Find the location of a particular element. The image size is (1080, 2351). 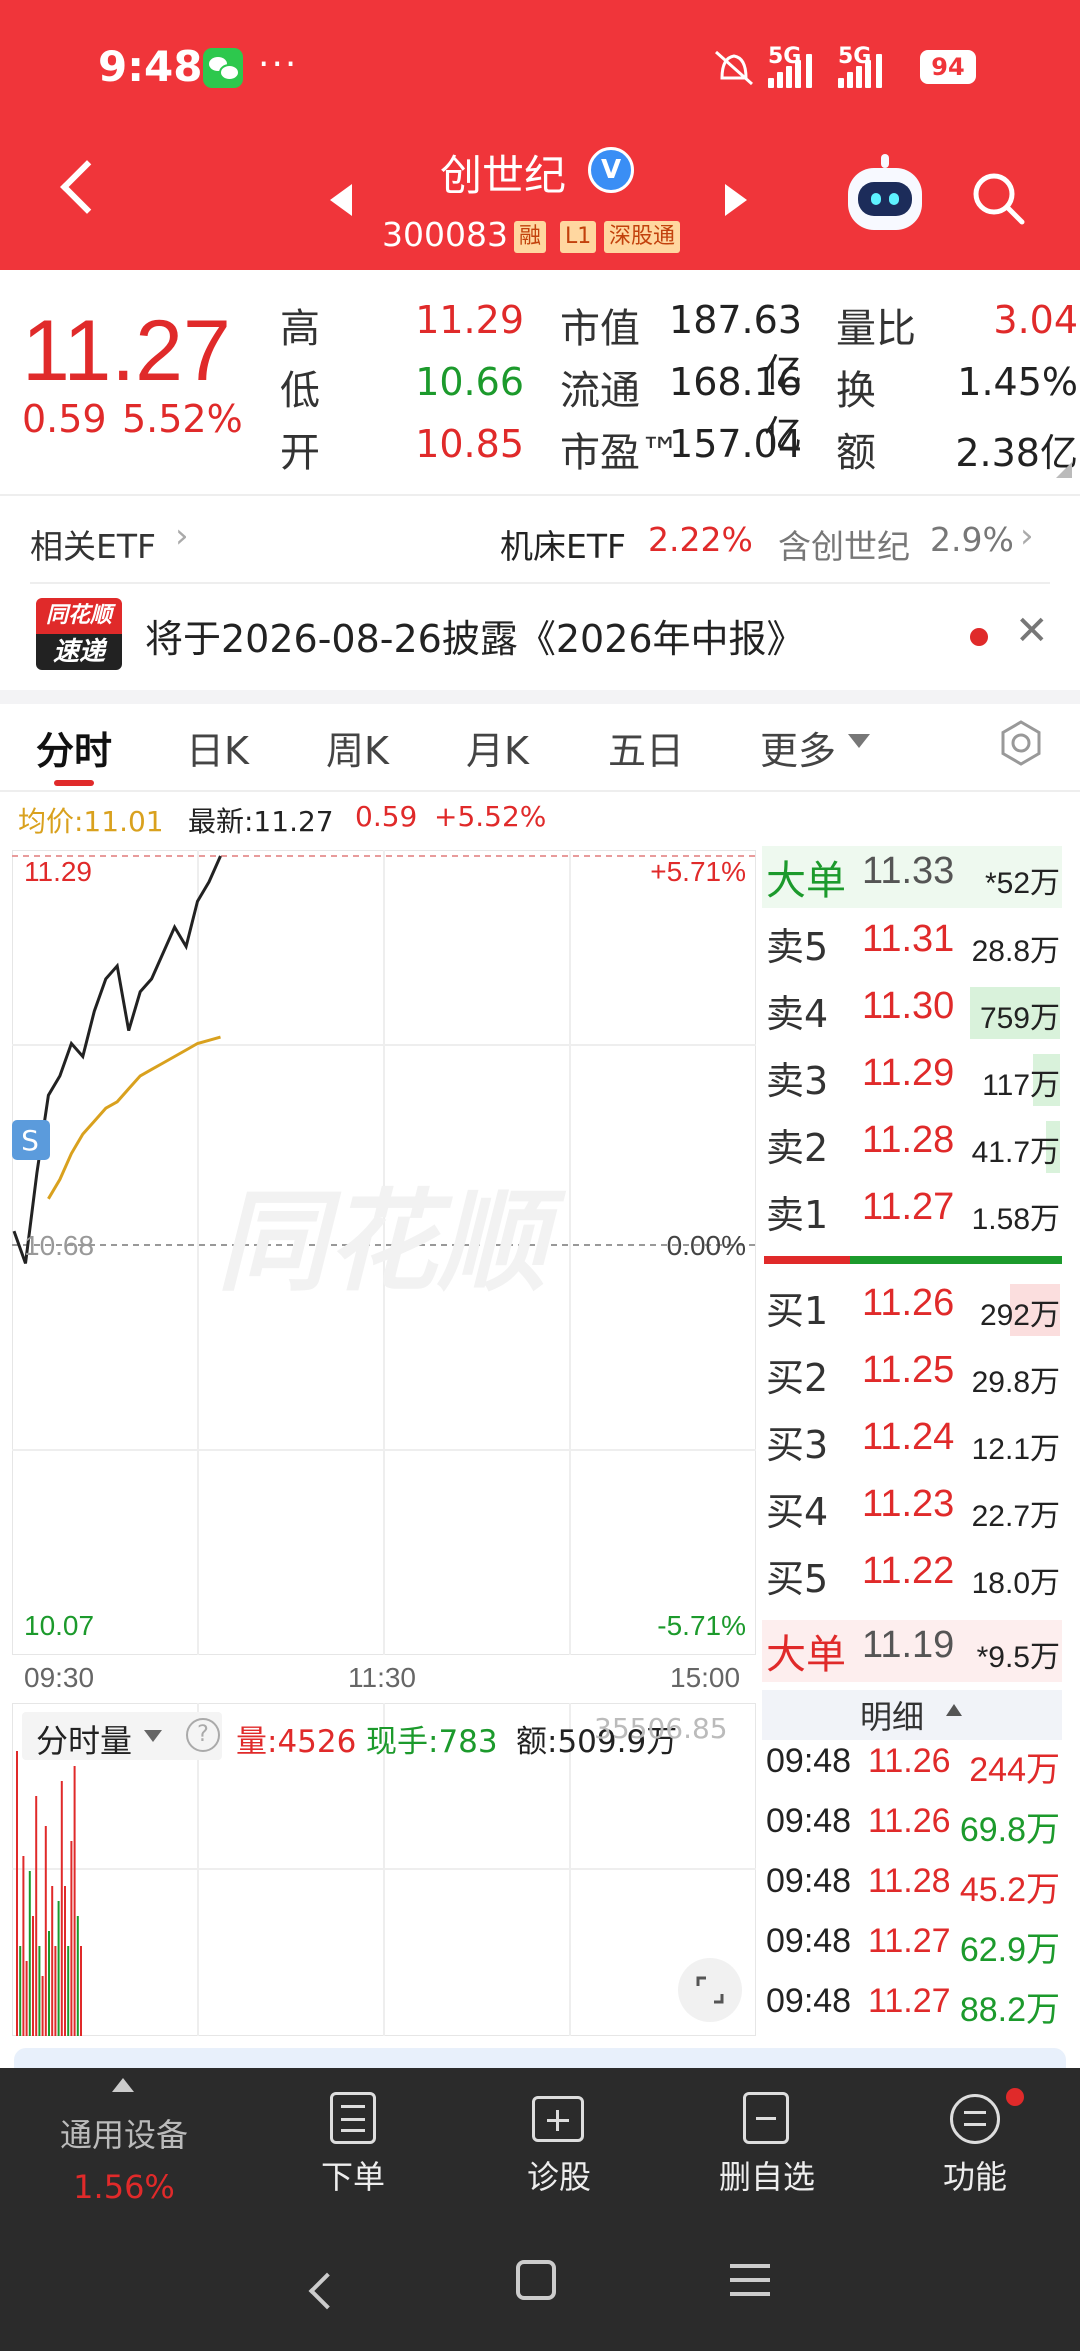

watermark: 同花顺 is located at coordinates (392, 1242).